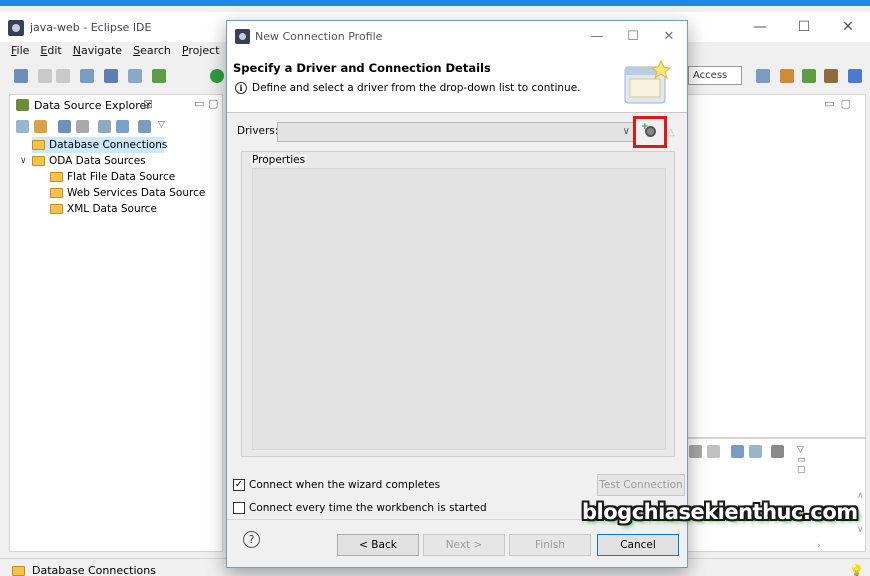  I want to click on open-icon, so click(87, 76).